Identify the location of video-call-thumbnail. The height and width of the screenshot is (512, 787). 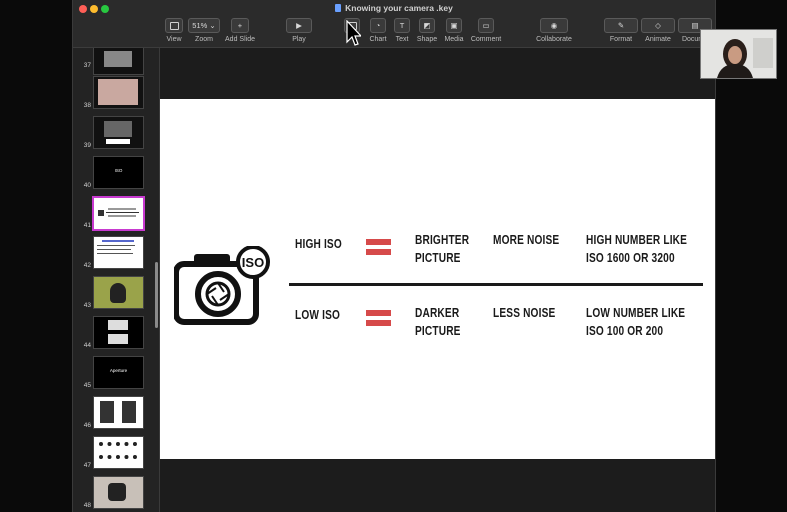
(738, 54).